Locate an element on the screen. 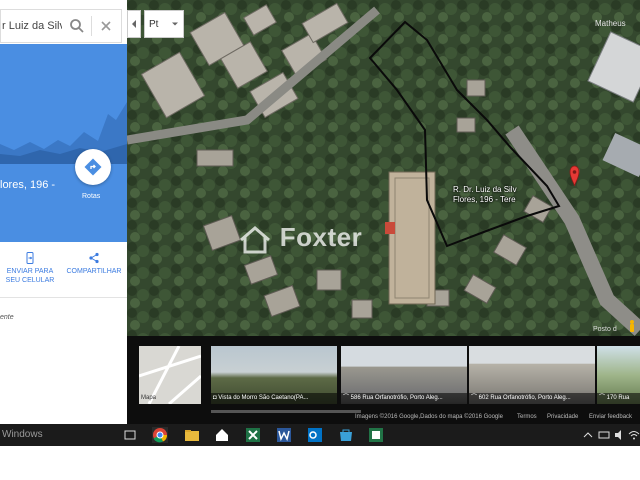 Image resolution: width=640 pixels, height=480 pixels. strip-scrollbar is located at coordinates (286, 411).